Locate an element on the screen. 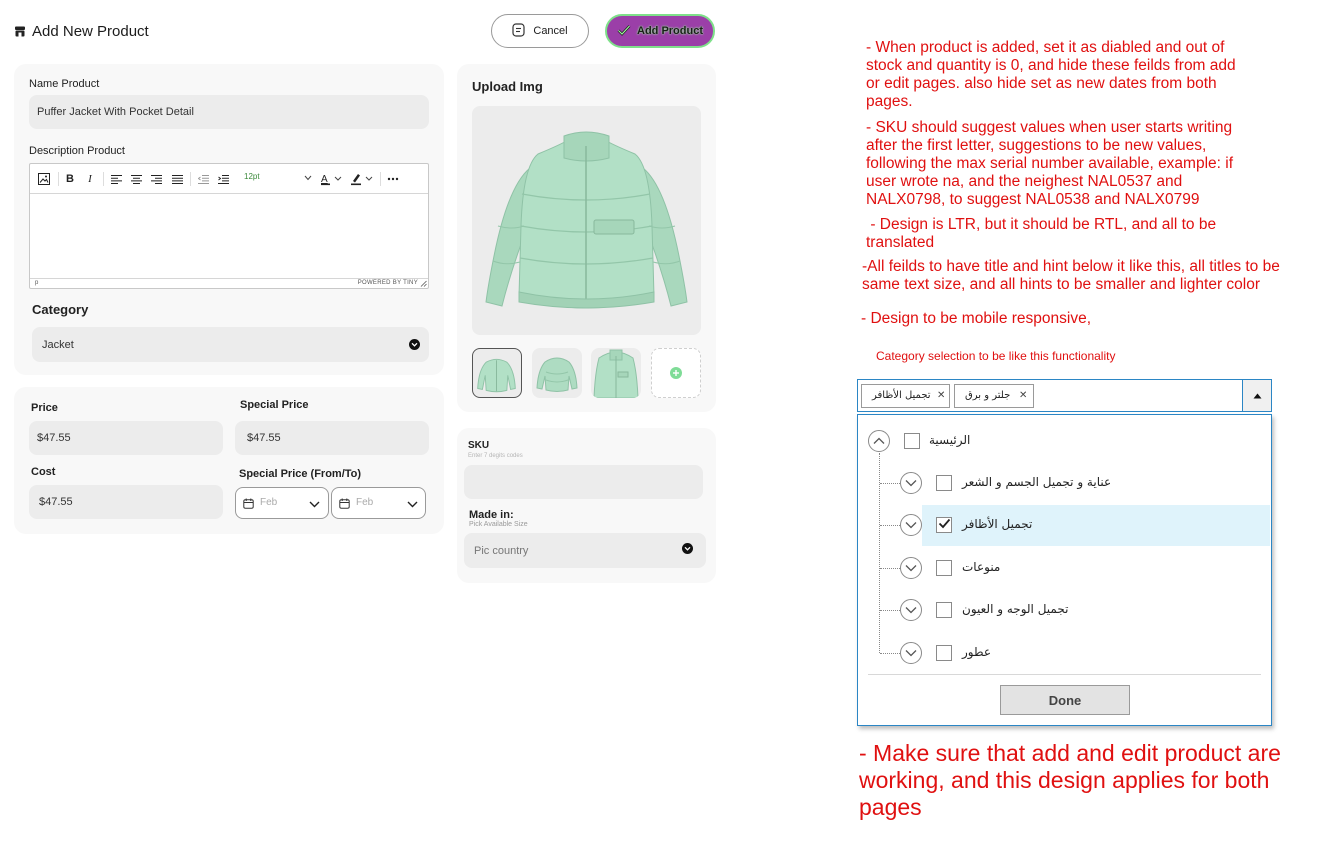 Image resolution: width=1335 pixels, height=842 pixels. highlight-icon is located at coordinates (363, 179).